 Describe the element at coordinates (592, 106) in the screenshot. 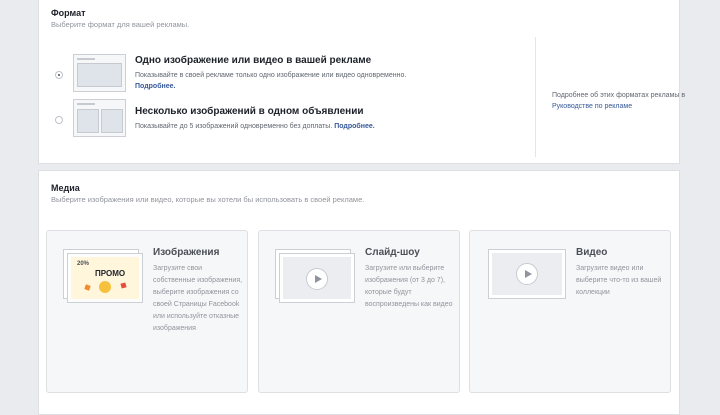

I see `ads-guide-link: Руководстве по рекламе` at that location.